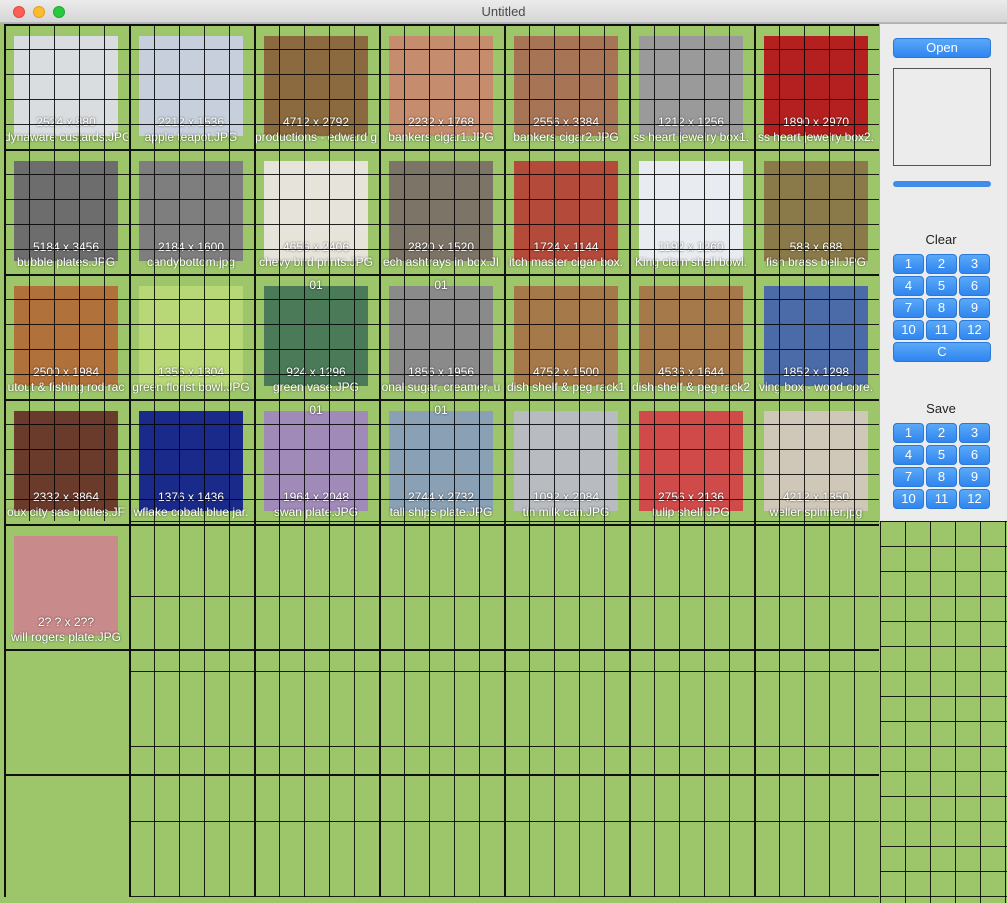 The width and height of the screenshot is (1007, 903). I want to click on open-button: Open, so click(942, 48).